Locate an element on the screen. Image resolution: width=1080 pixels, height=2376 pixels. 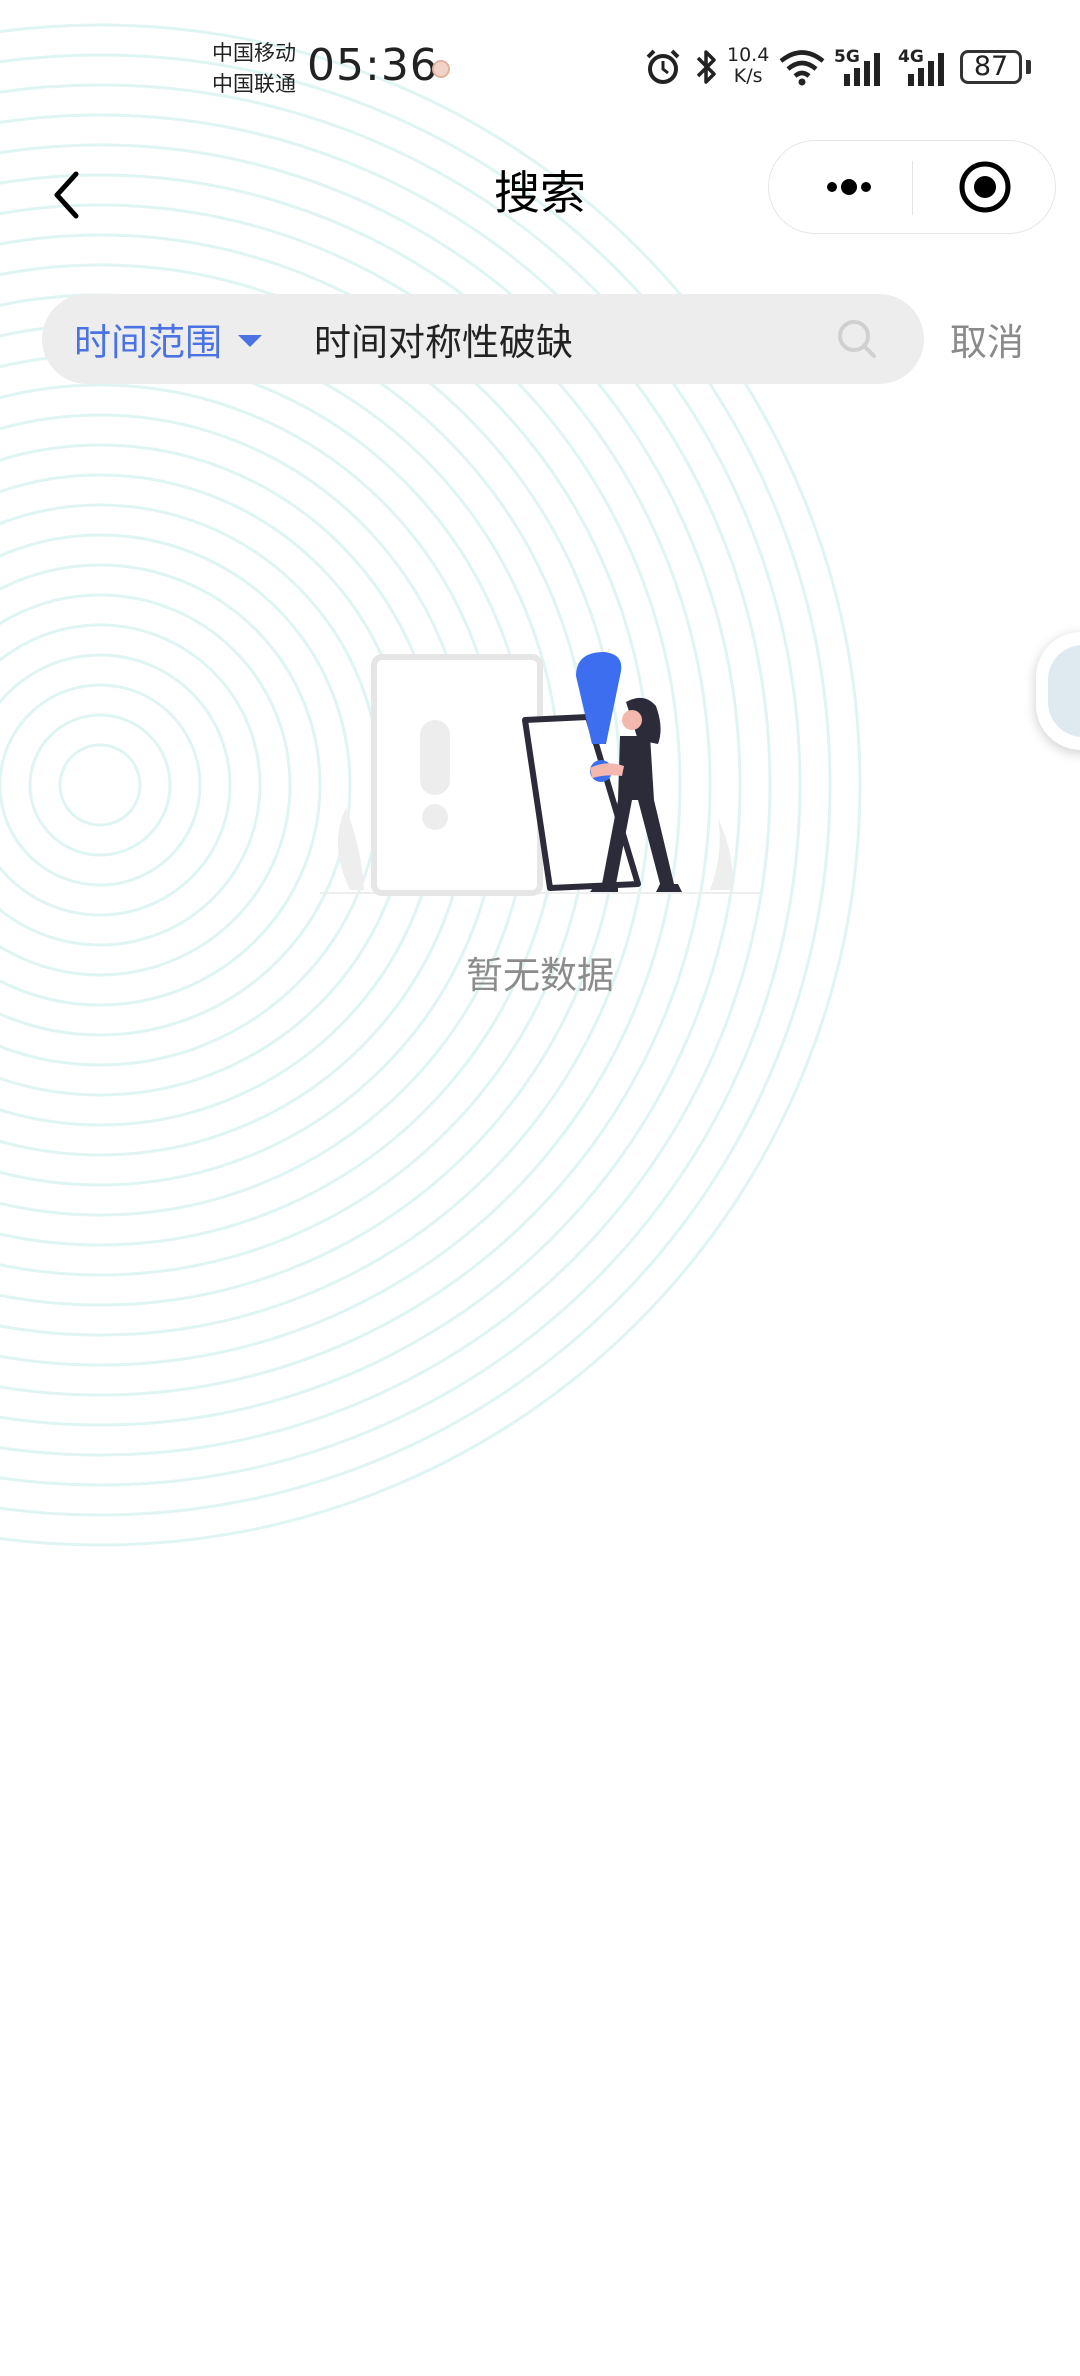
carrier-names: 中国移动 中国联通 is located at coordinates (254, 69).